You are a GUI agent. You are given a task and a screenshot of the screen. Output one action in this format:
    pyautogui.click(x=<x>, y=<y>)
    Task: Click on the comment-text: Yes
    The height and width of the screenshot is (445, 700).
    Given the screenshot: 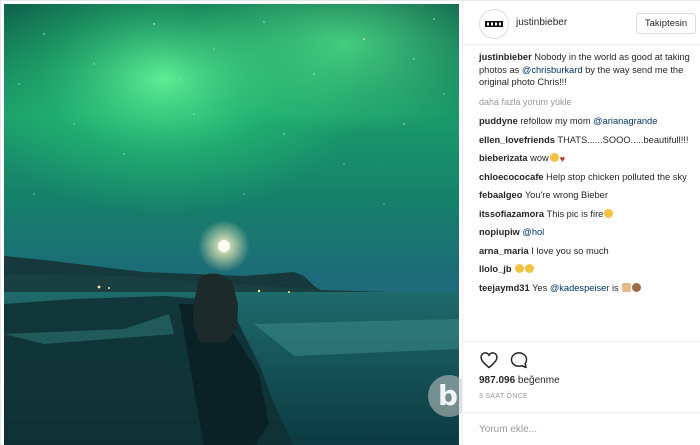 What is the action you would take?
    pyautogui.click(x=539, y=287)
    